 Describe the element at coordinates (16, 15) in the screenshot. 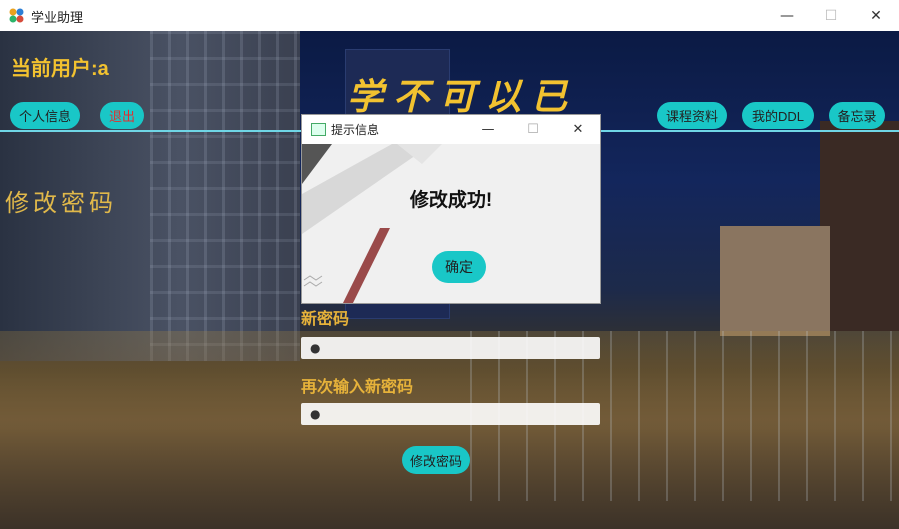

I see `app-logo-icon` at that location.